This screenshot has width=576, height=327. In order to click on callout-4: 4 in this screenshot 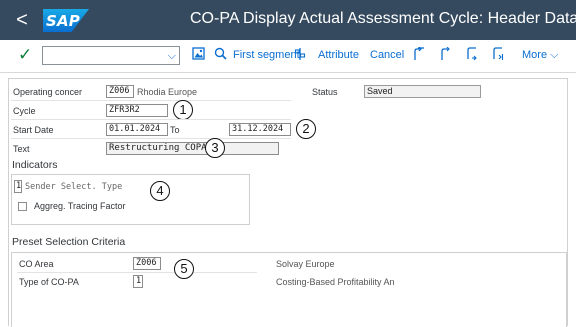, I will do `click(160, 191)`.